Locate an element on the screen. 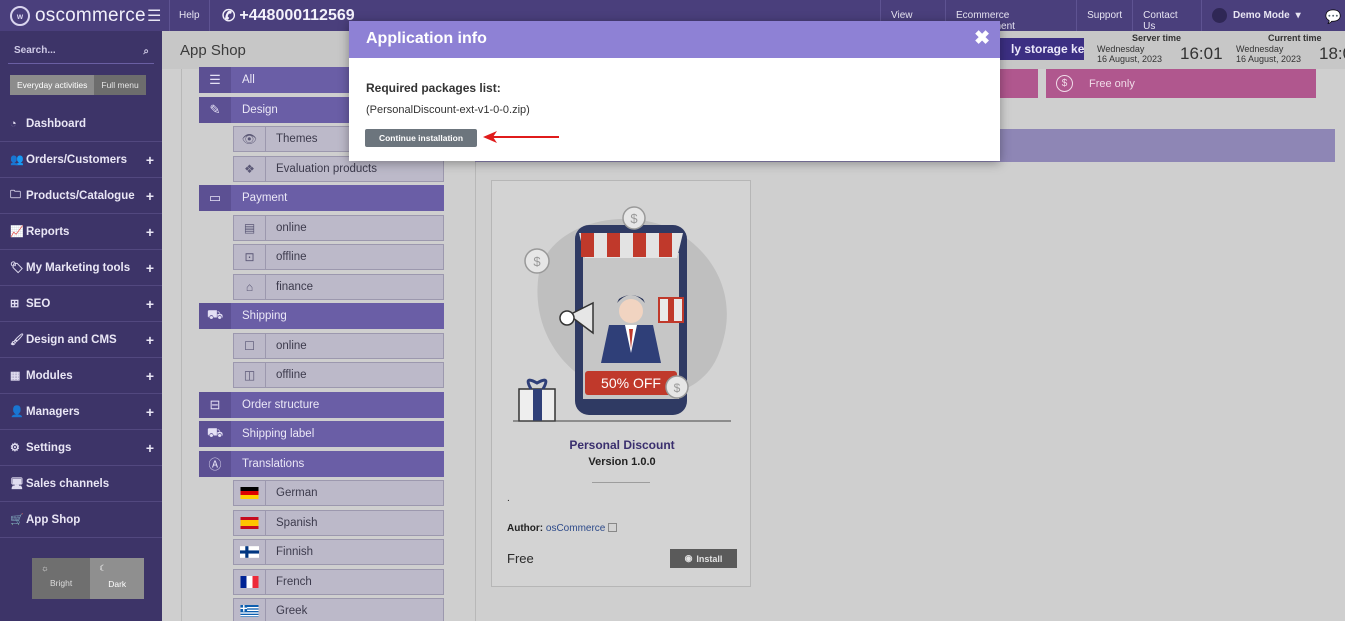 The width and height of the screenshot is (1345, 621). sidebar-item-label: Modules is located at coordinates (49, 375).